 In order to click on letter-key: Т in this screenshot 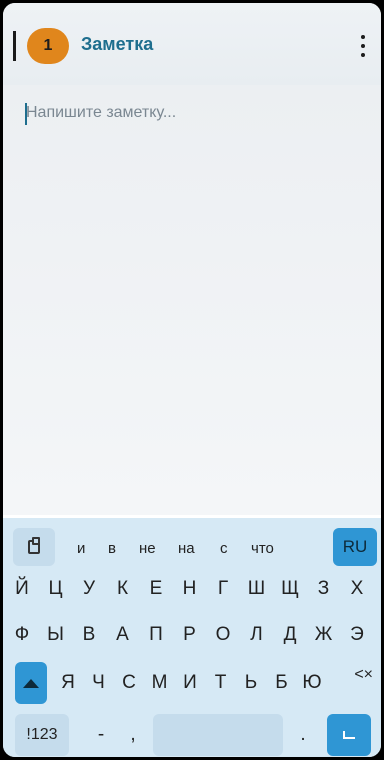, I will do `click(221, 683)`.